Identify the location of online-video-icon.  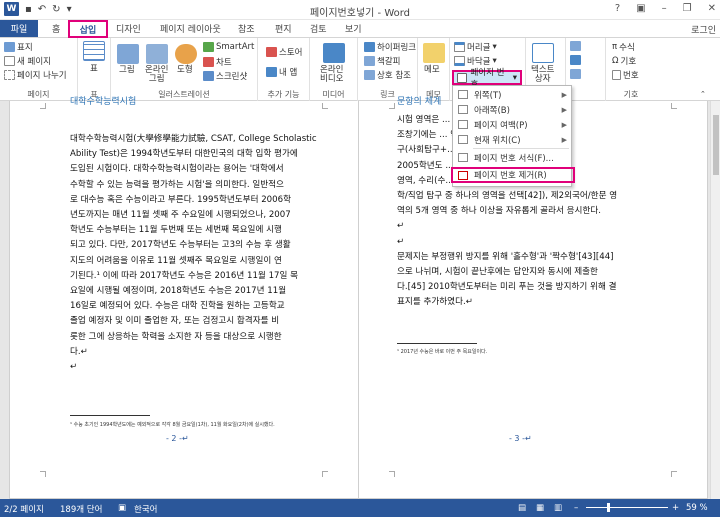
(334, 53).